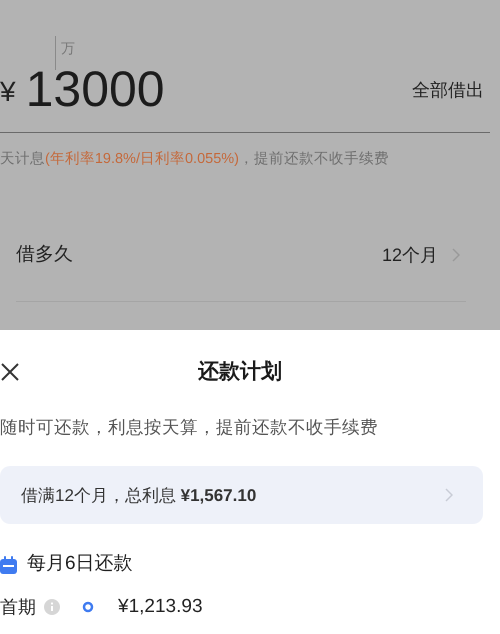 Image resolution: width=500 pixels, height=634 pixels. What do you see at coordinates (195, 159) in the screenshot?
I see `interest-note: 天计息(年利率19.8%/日利率0.055%)，提前还款不收手续费` at bounding box center [195, 159].